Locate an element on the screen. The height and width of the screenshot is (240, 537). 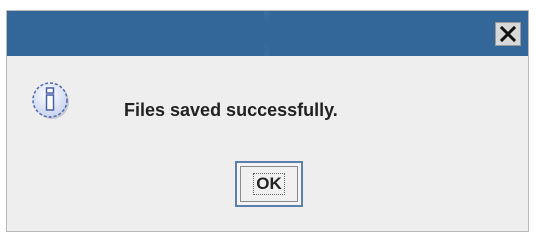
title-bar-divider is located at coordinates (266, 33).